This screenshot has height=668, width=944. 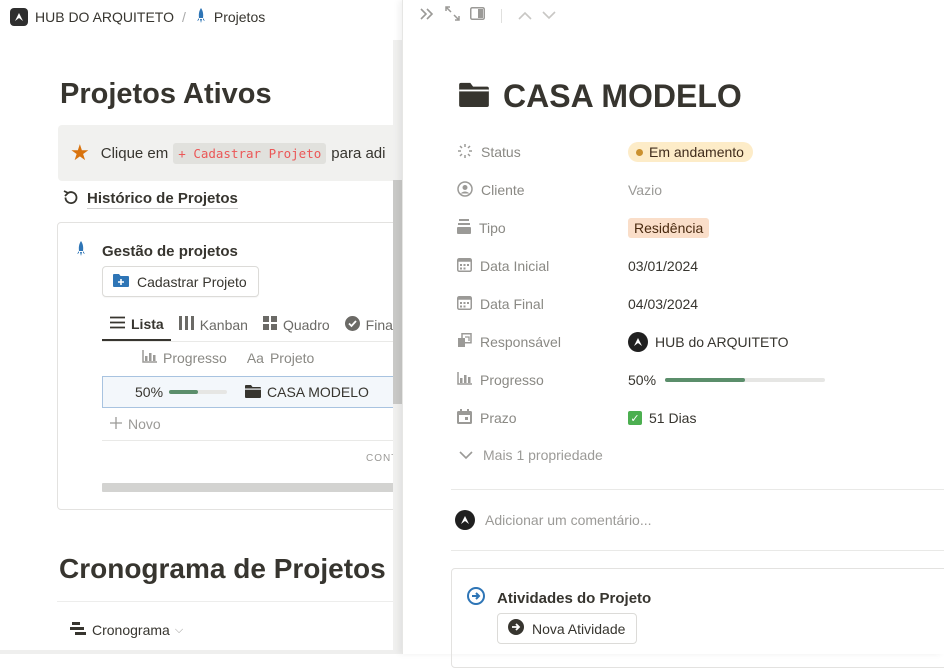 I want to click on property-name: Cliente, so click(x=542, y=190).